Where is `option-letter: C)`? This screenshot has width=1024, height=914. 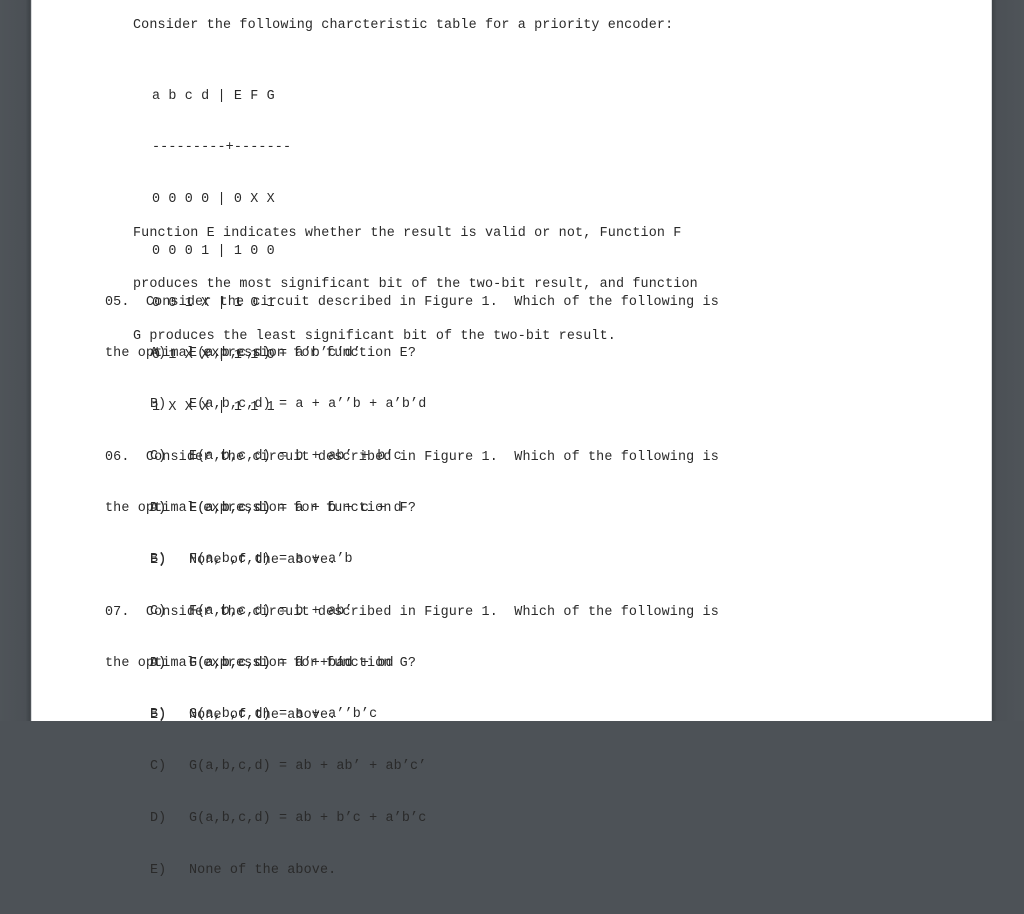 option-letter: C) is located at coordinates (158, 767).